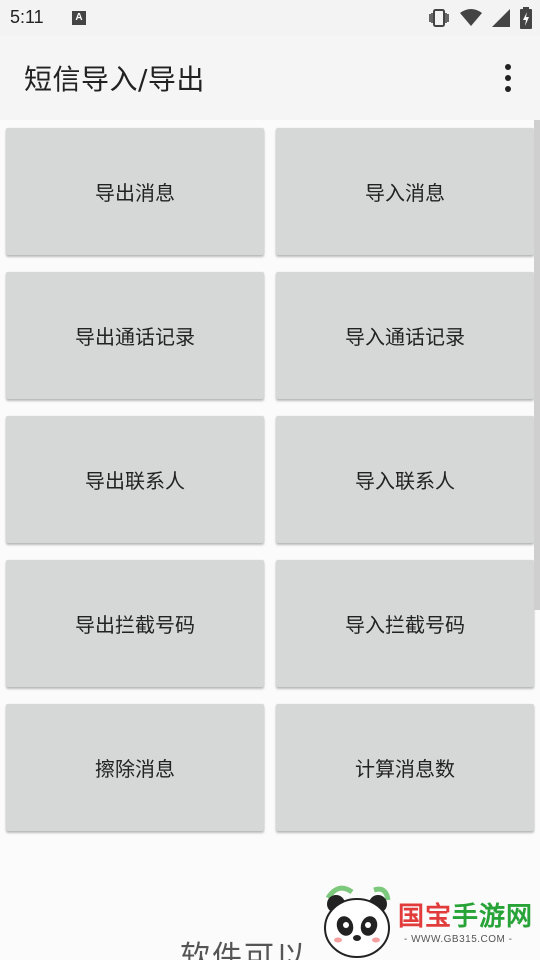 Image resolution: width=540 pixels, height=960 pixels. I want to click on watermark-brand-part2: 手游网, so click(493, 917).